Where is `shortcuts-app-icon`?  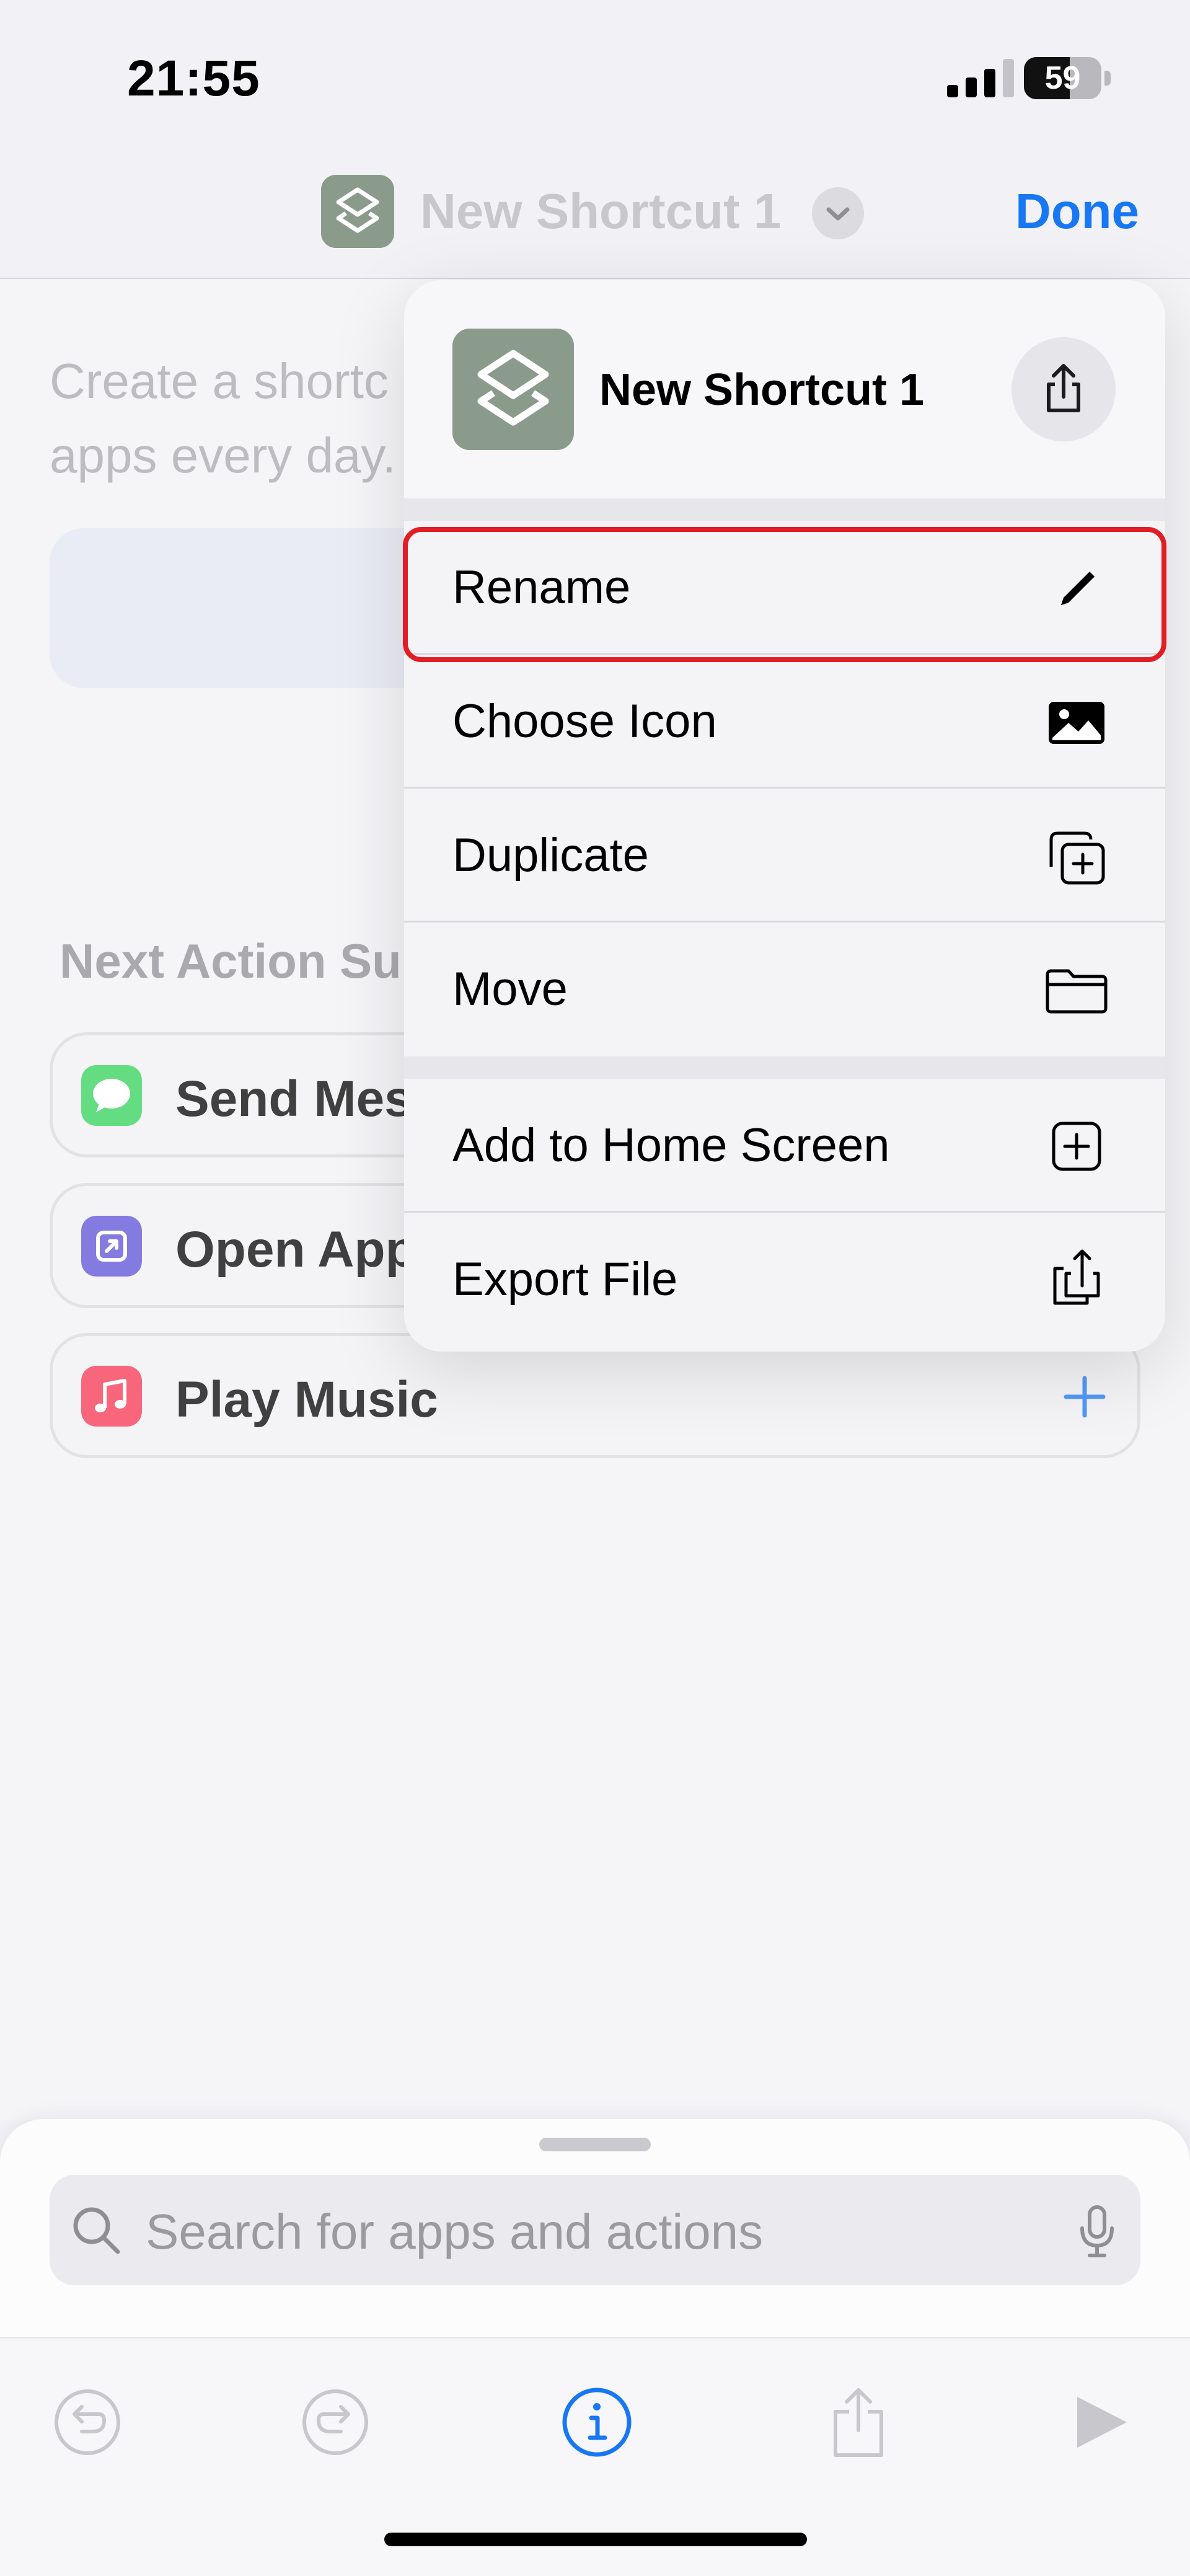
shortcuts-app-icon is located at coordinates (357, 212).